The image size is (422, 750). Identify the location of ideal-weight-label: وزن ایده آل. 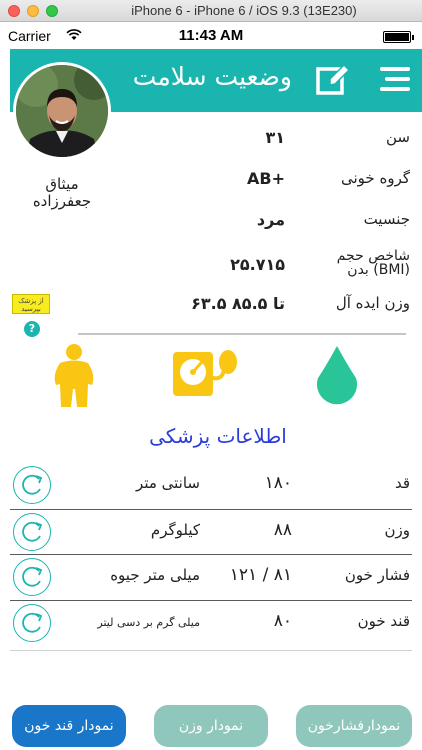
(372, 303).